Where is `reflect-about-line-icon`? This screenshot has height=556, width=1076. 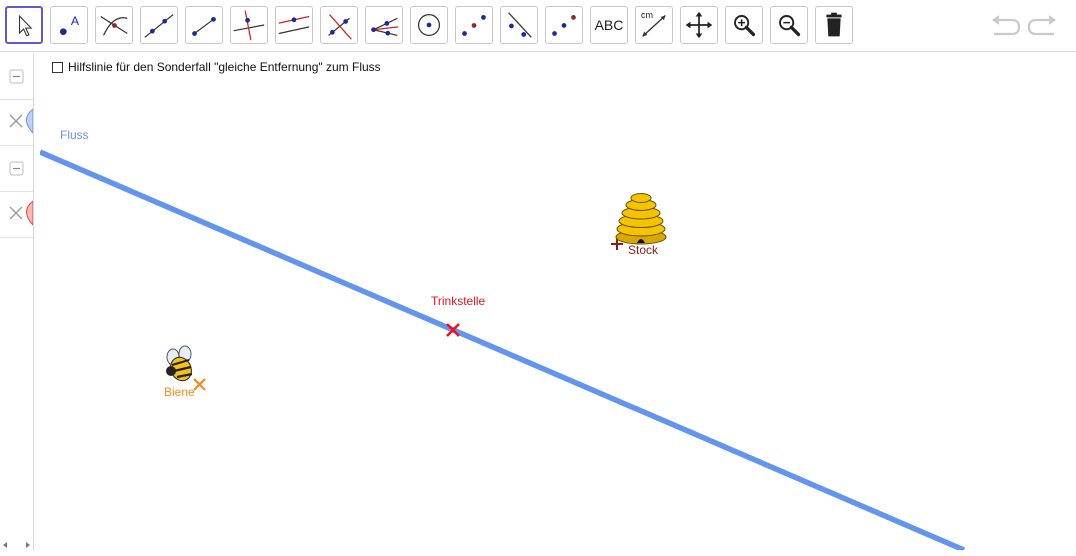 reflect-about-line-icon is located at coordinates (520, 25).